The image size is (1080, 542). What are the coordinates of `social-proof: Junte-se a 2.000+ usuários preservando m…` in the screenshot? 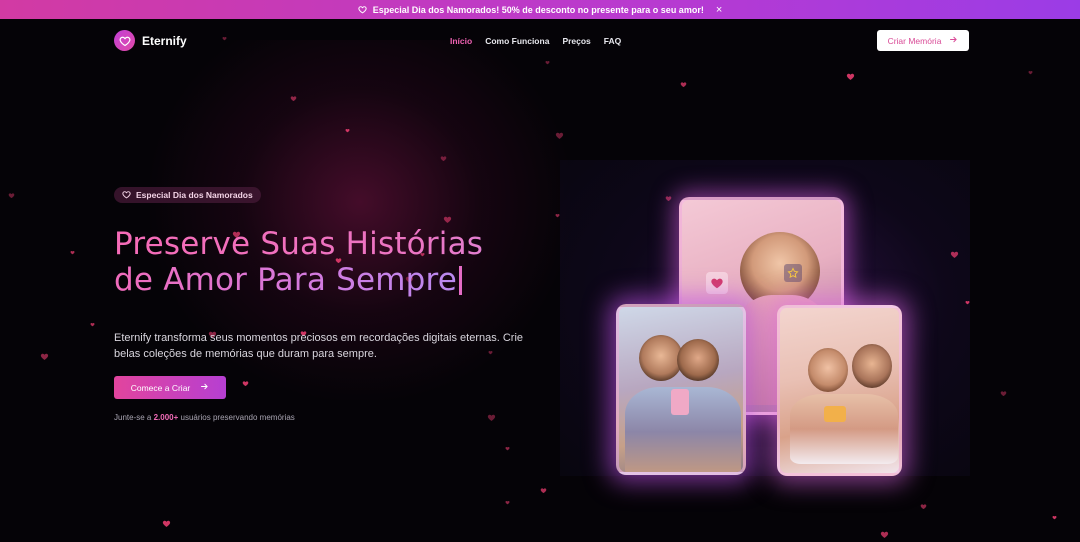 It's located at (204, 417).